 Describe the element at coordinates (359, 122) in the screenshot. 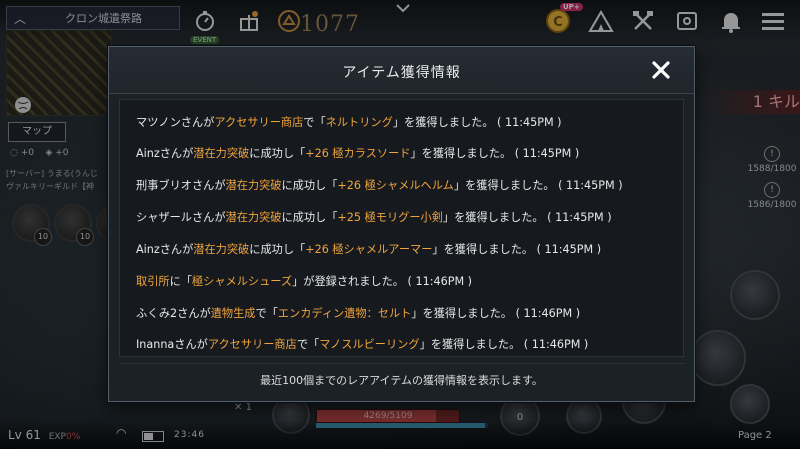

I see `log-entry-item: ネルトリング` at that location.